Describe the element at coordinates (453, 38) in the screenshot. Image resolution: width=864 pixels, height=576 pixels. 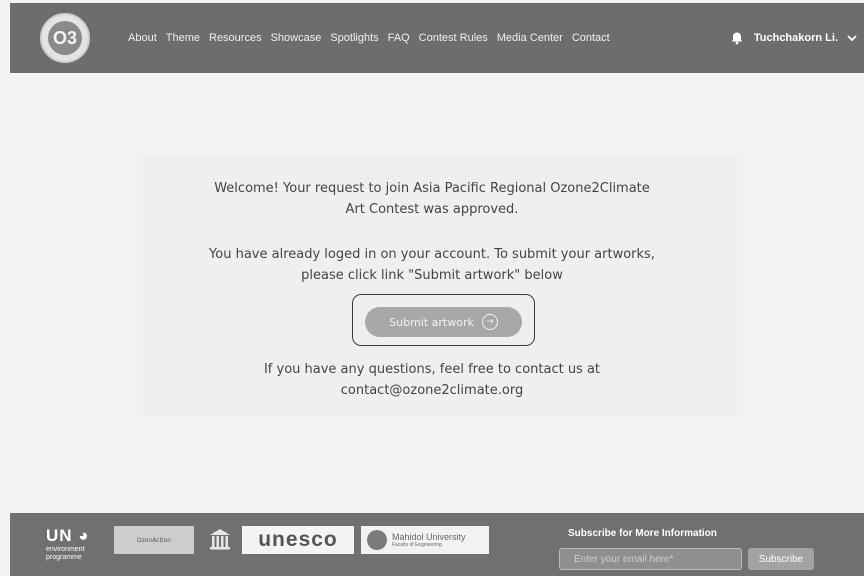
I see `nav-contest-rules: Contest Rules` at that location.